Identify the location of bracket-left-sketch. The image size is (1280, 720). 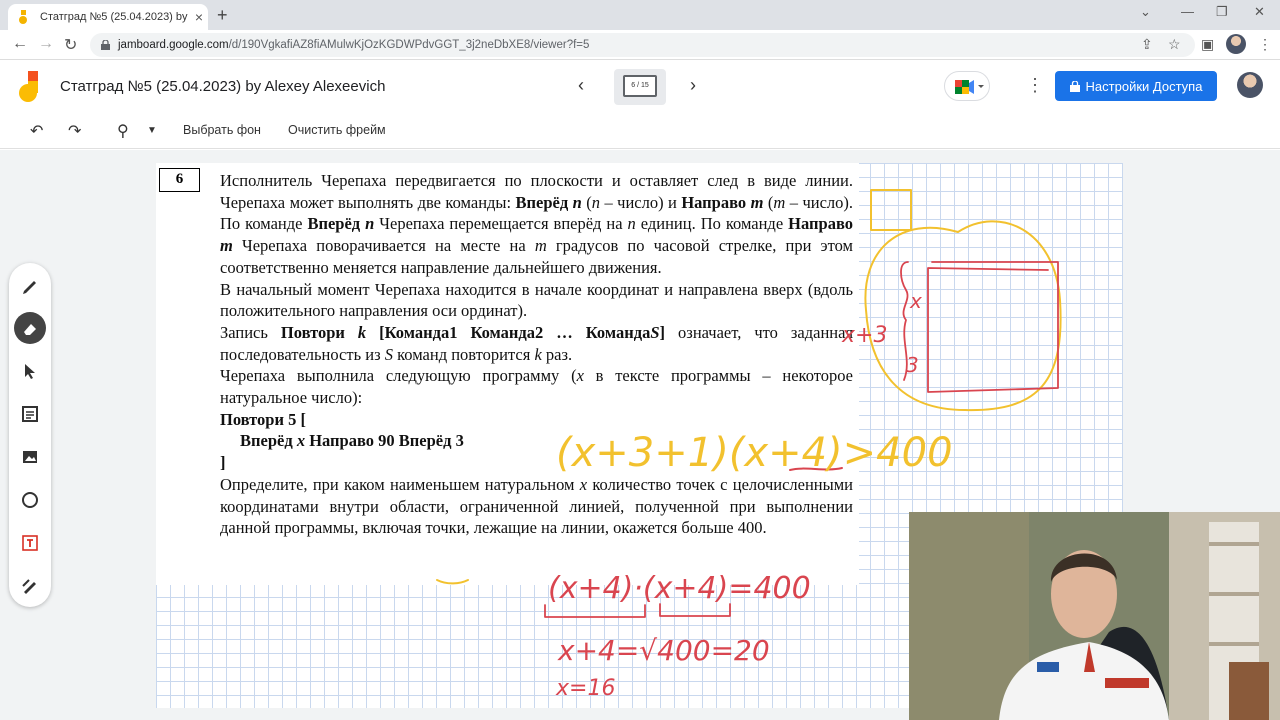
(595, 611).